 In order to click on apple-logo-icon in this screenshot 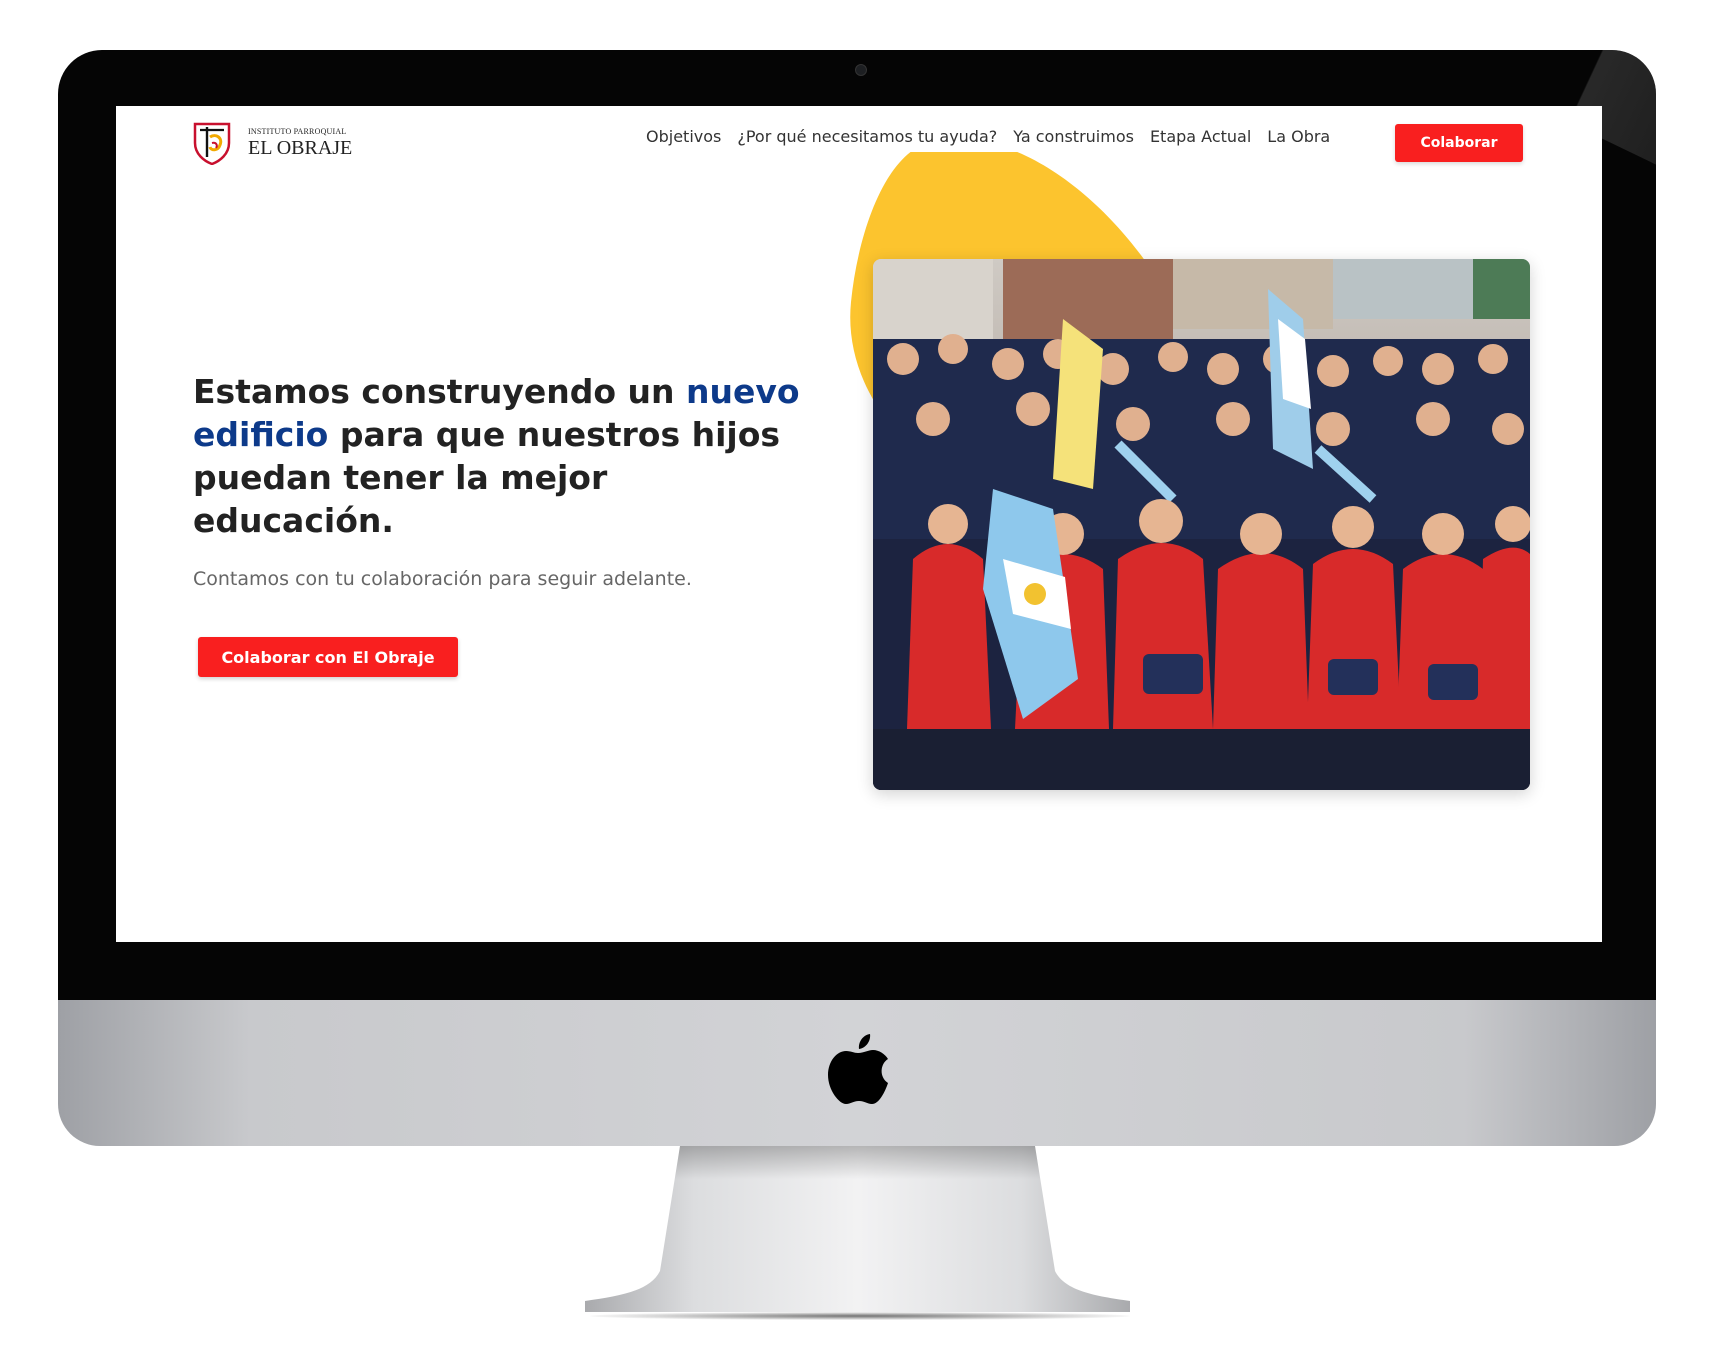, I will do `click(858, 1069)`.